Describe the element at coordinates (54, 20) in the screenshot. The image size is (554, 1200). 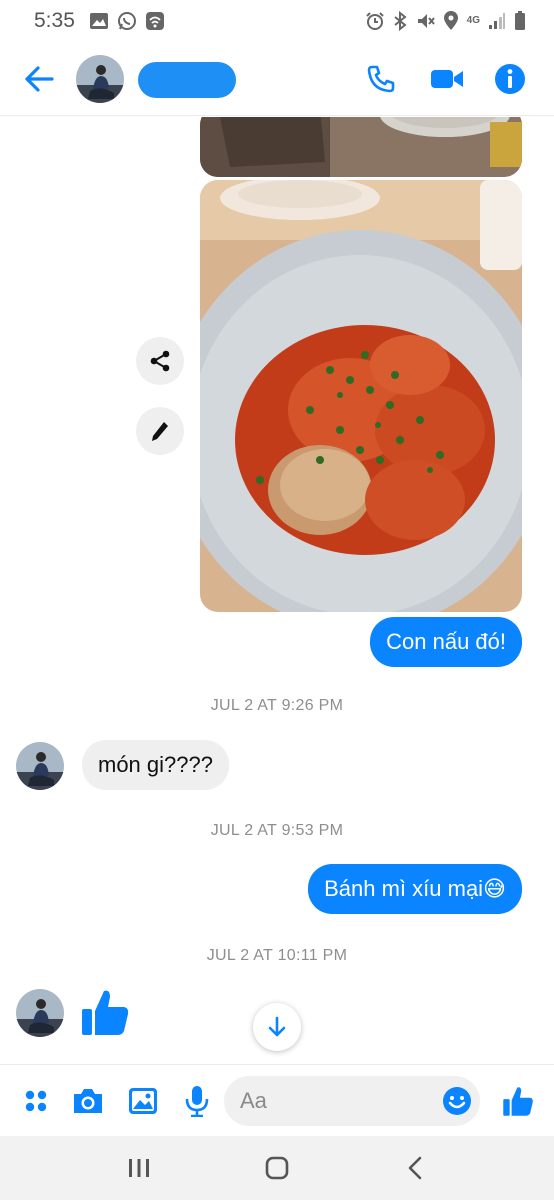
I see `status-time: 5:35` at that location.